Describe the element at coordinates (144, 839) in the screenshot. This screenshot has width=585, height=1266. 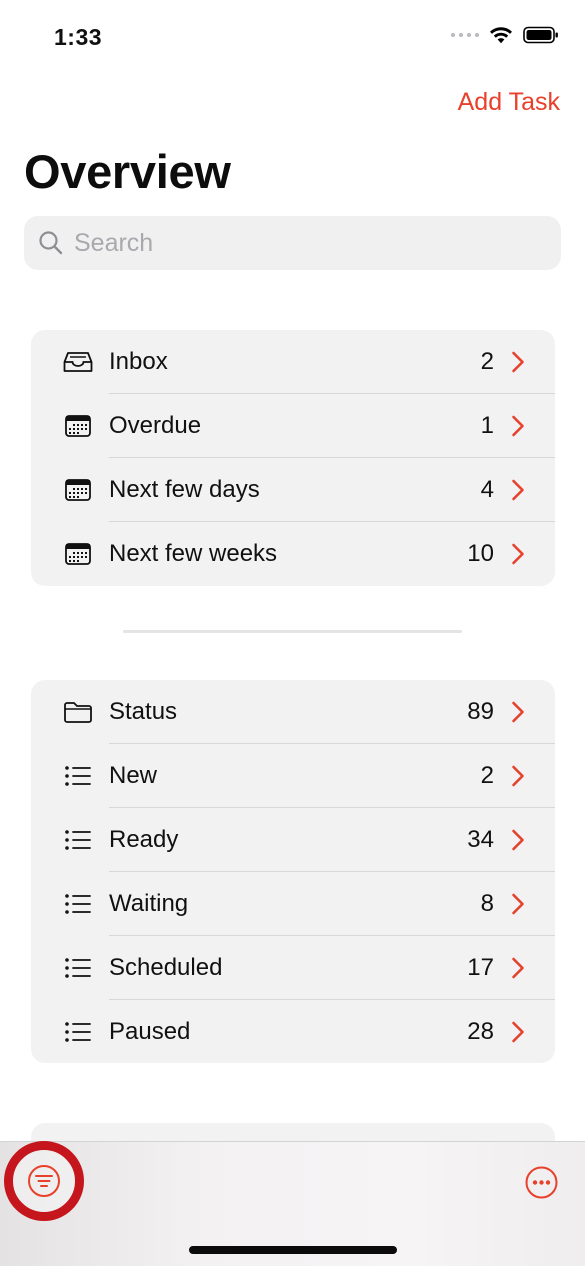
I see `row-label: Ready` at that location.